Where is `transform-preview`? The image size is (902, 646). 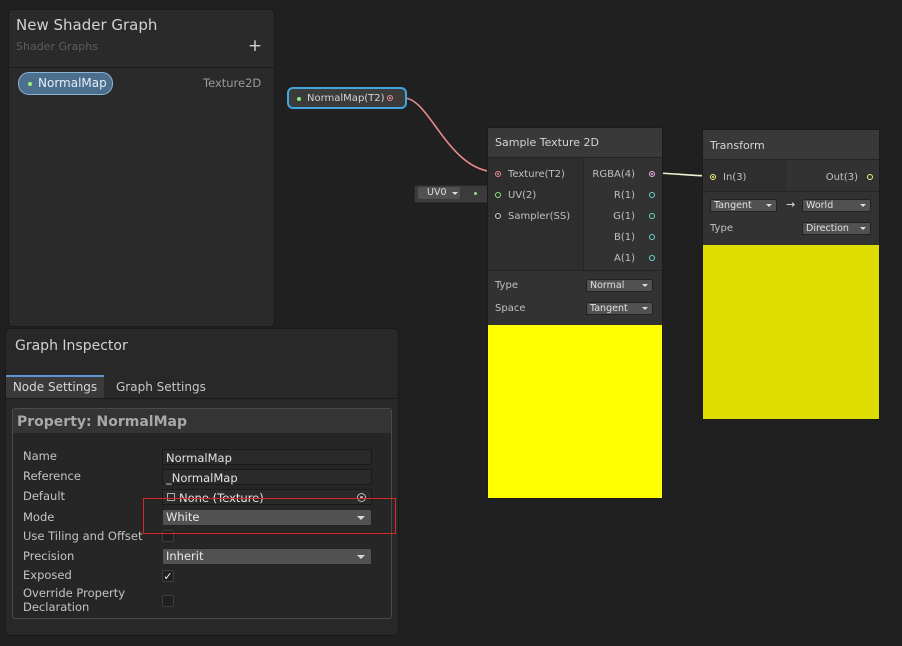 transform-preview is located at coordinates (791, 332).